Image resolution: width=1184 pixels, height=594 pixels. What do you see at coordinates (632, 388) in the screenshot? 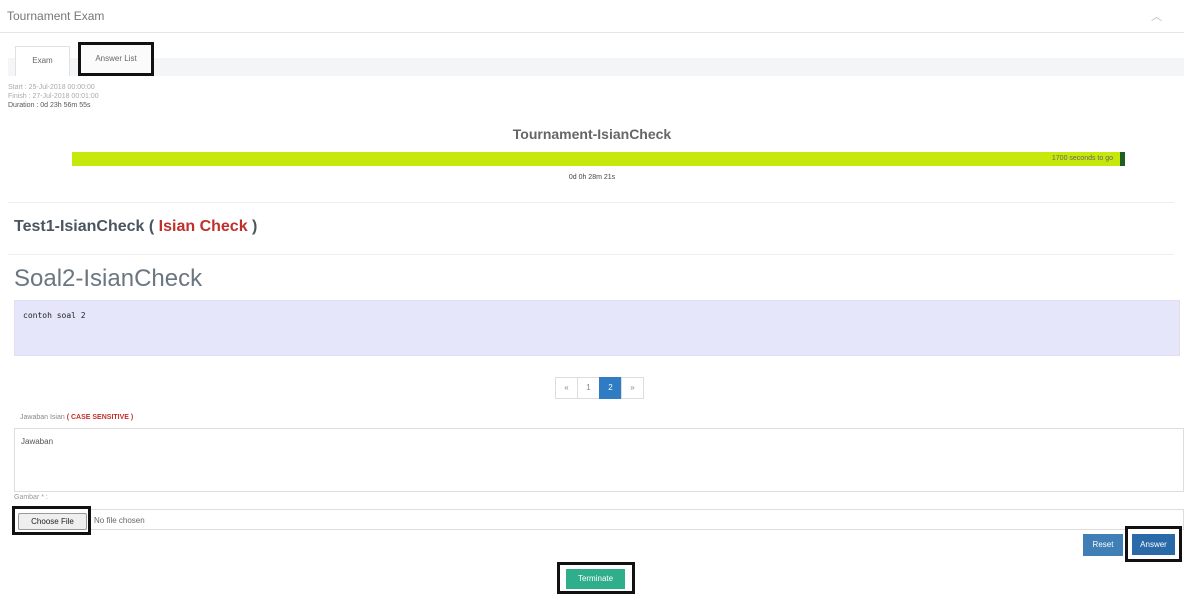
I see `pagination-next: »` at bounding box center [632, 388].